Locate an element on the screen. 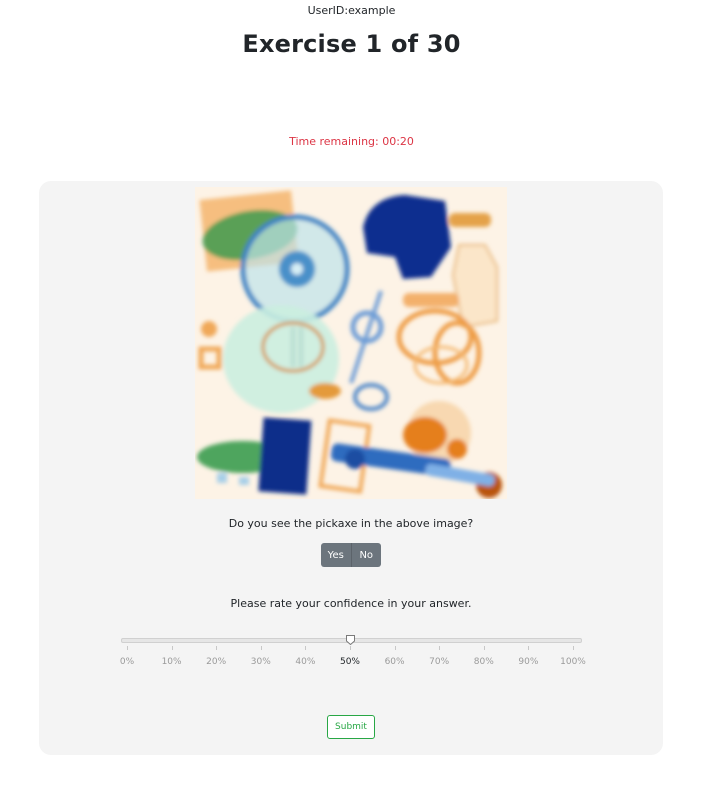 Image resolution: width=703 pixels, height=785 pixels. confidence-tick-label: 100% is located at coordinates (573, 662).